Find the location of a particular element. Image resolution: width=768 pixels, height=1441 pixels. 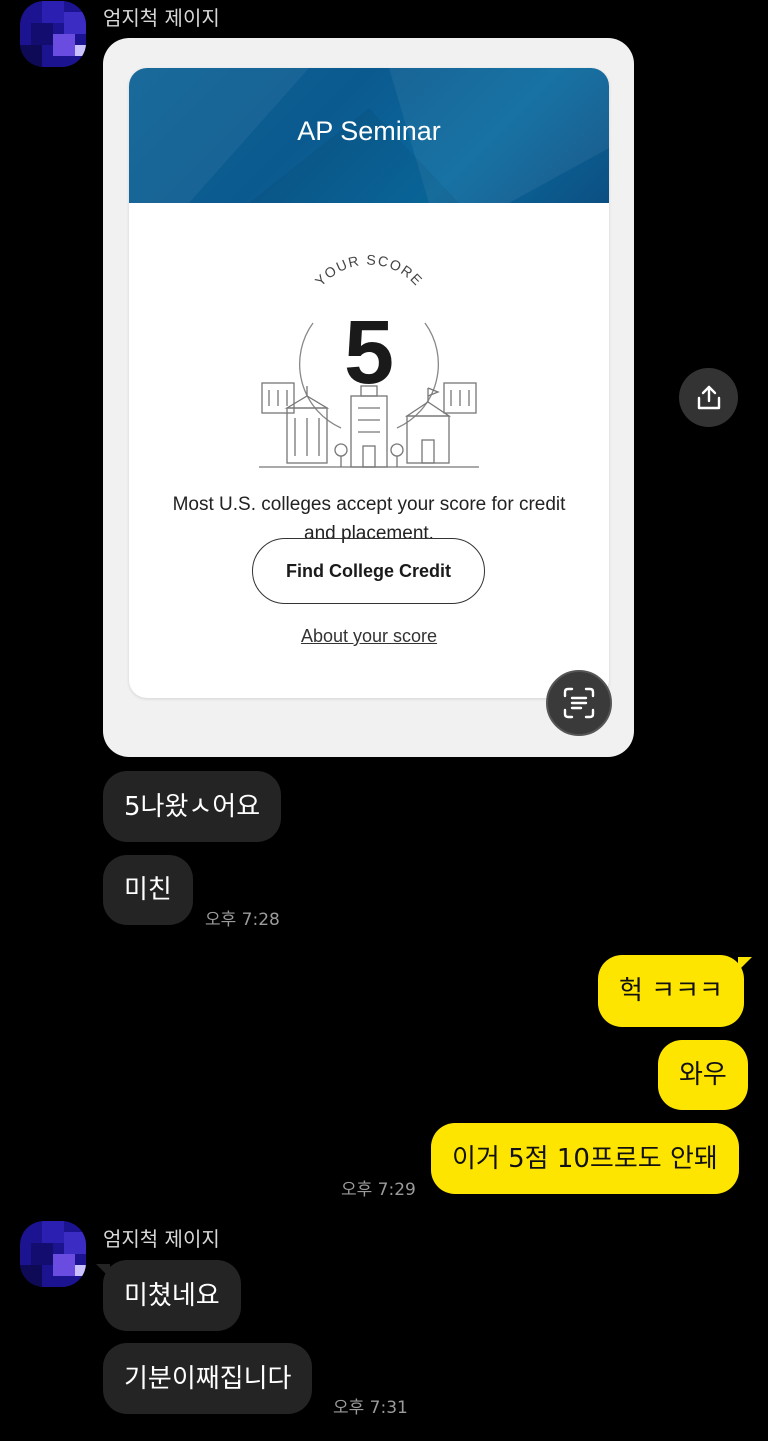

text-scan-icon is located at coordinates (579, 703).